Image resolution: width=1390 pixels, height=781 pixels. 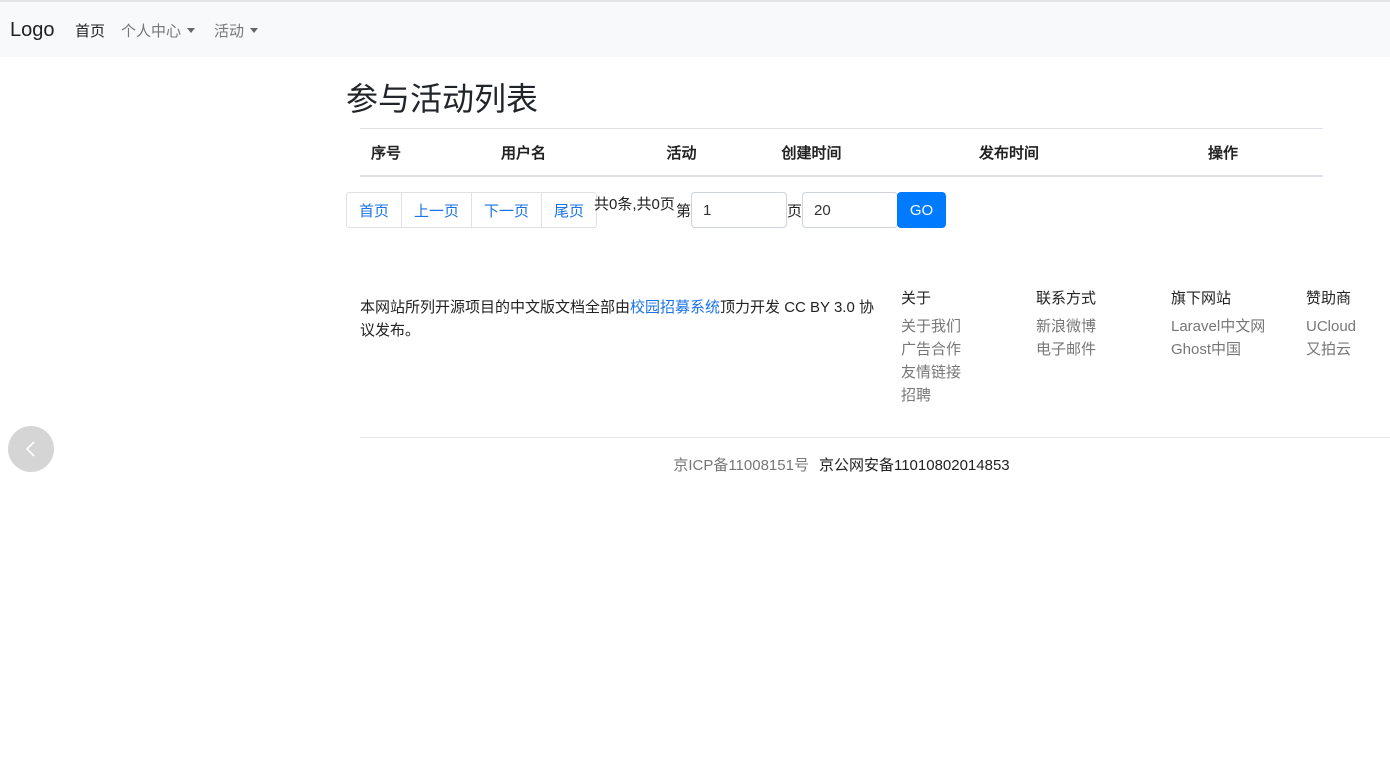 What do you see at coordinates (151, 31) in the screenshot?
I see `nav-personal-center-label: 个人中心` at bounding box center [151, 31].